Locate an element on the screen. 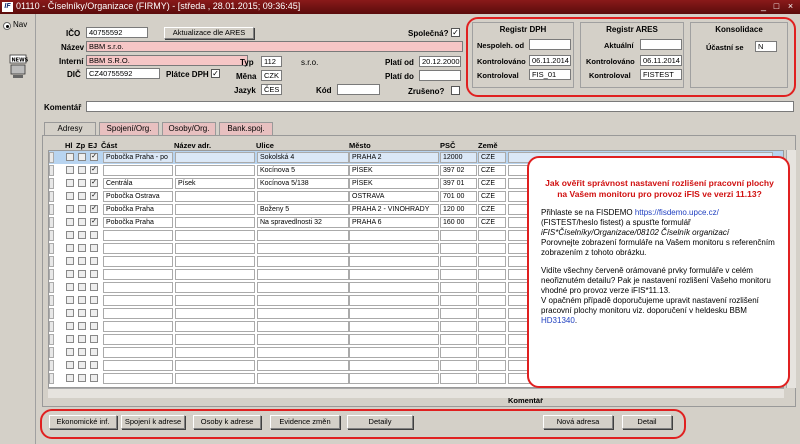 The image size is (800, 444). platce-checkbox: ✓ is located at coordinates (215, 73).